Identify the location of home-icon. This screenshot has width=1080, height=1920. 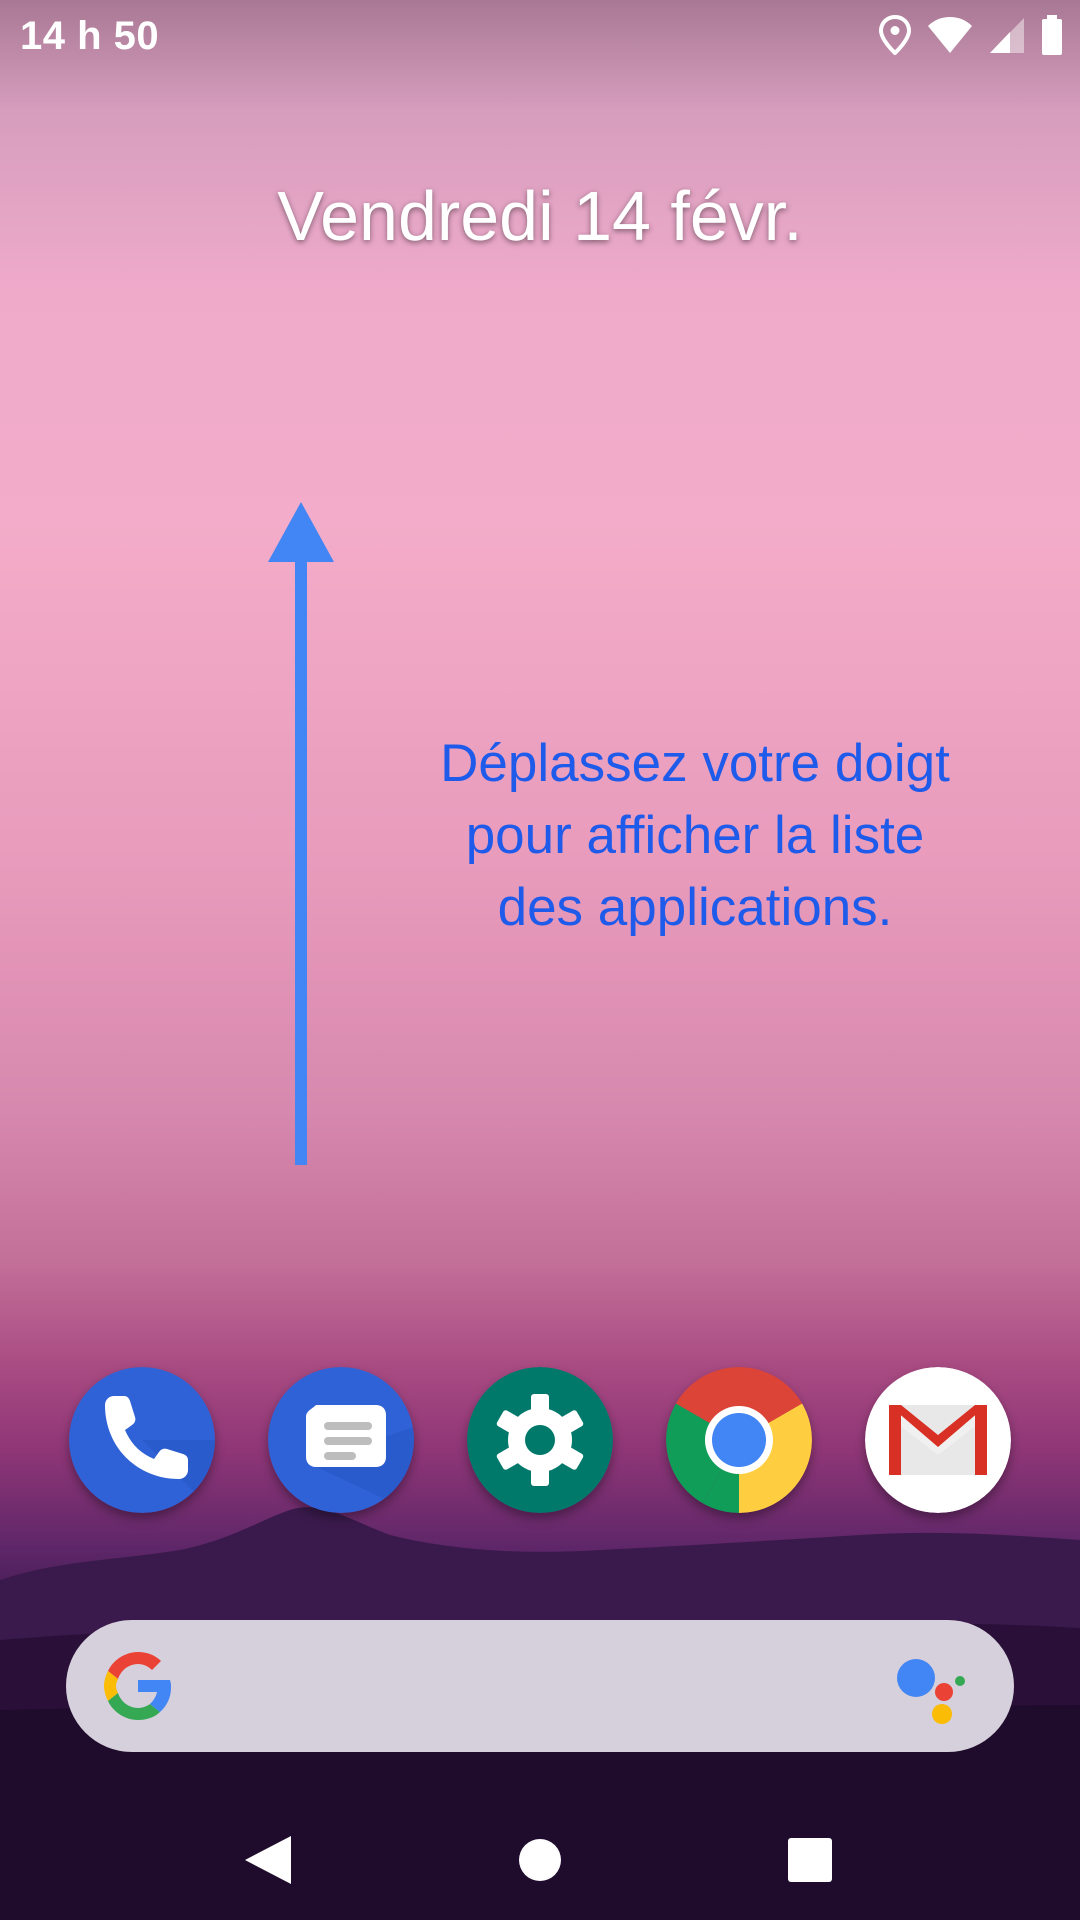
(540, 1860).